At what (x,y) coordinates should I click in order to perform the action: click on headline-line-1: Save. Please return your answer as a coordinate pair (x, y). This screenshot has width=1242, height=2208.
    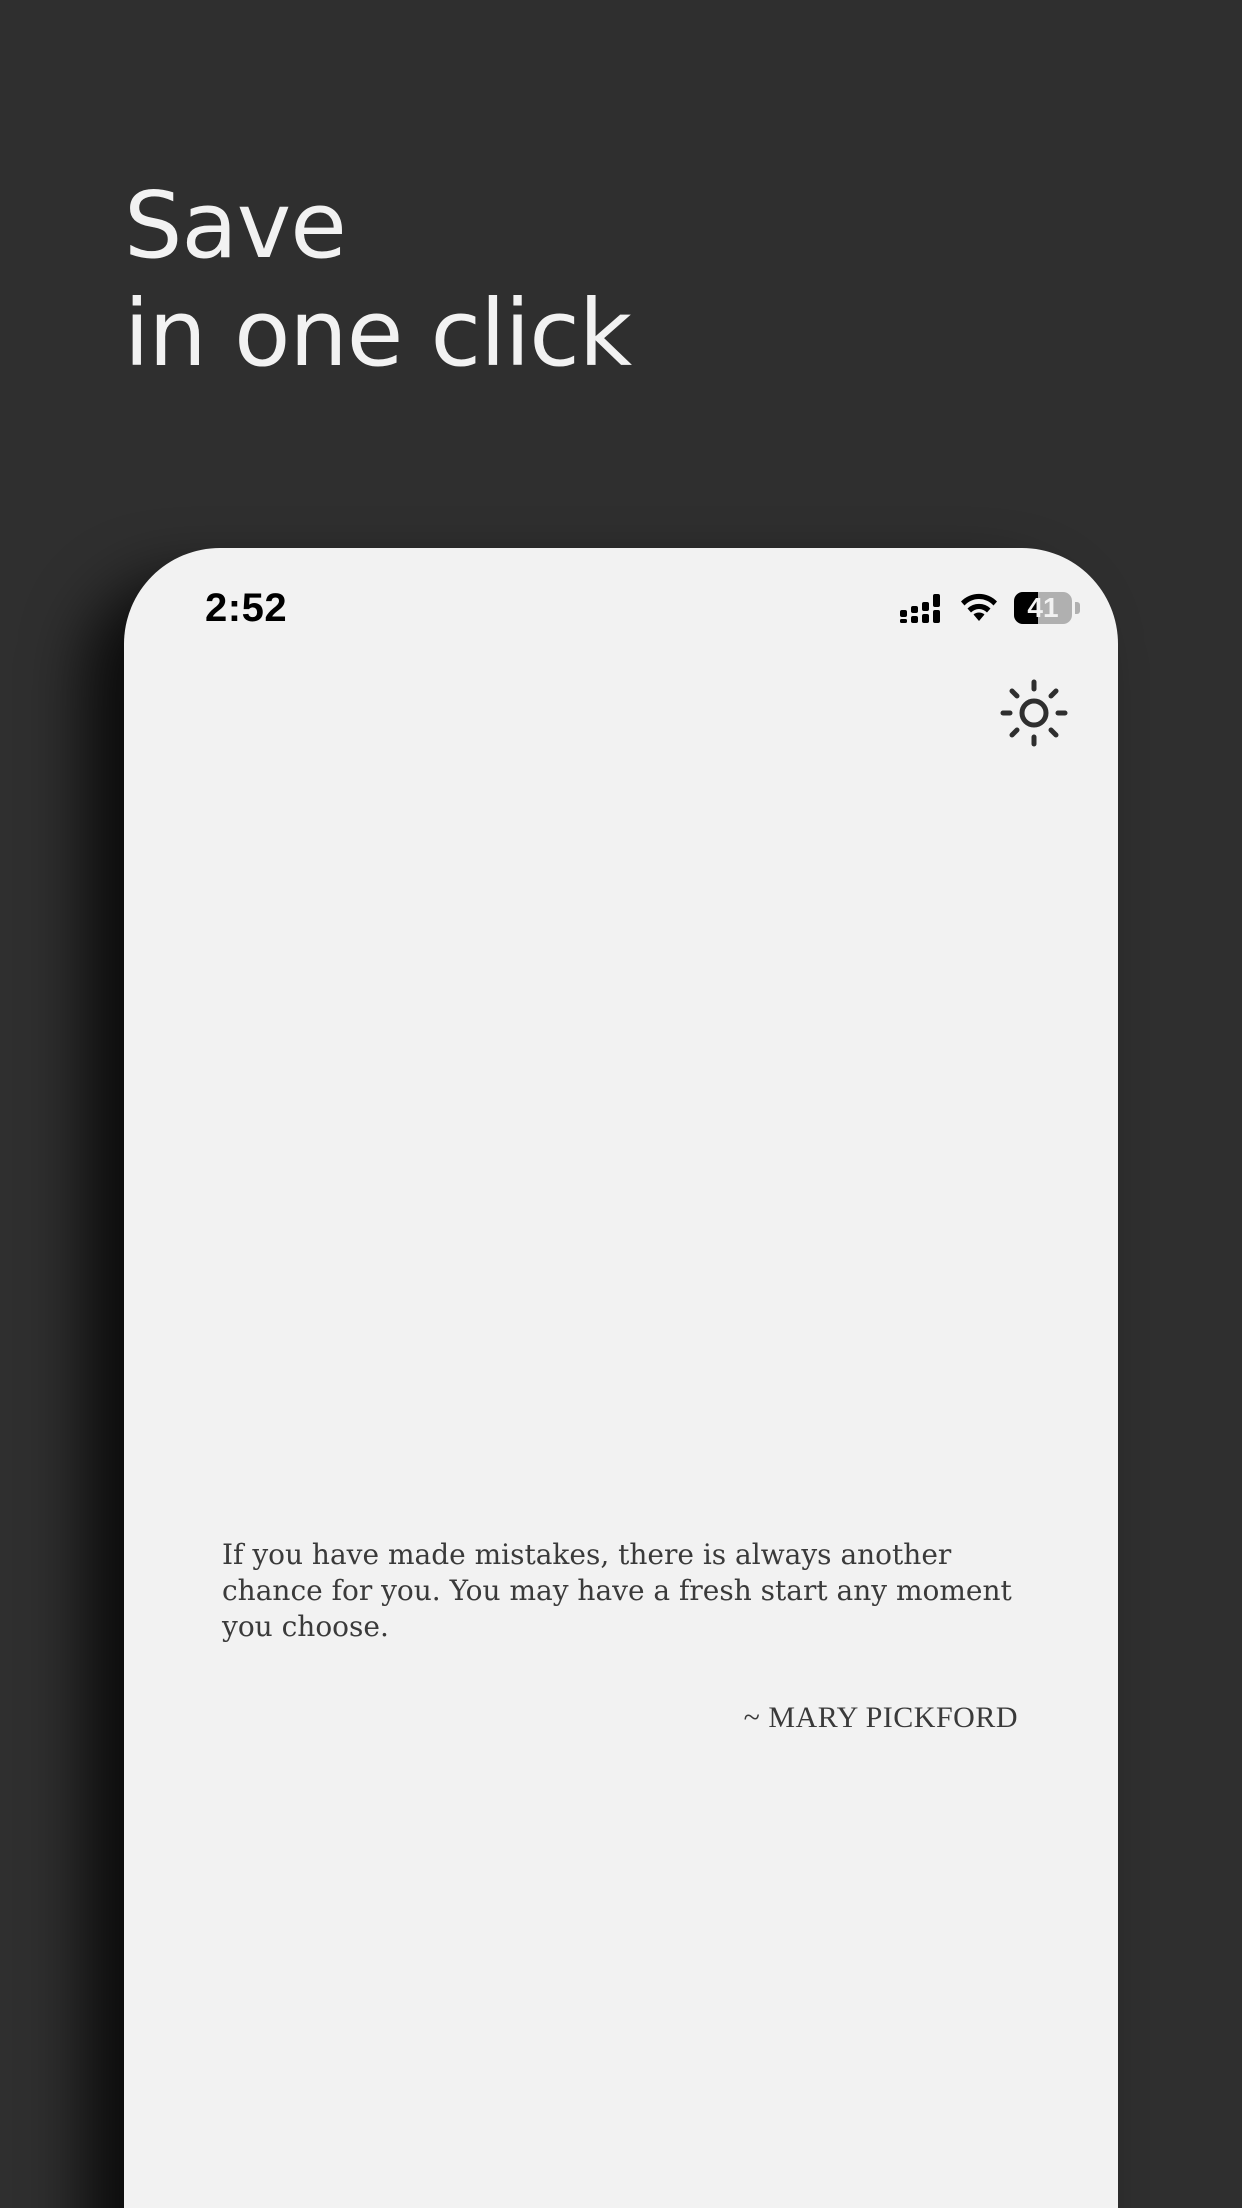
    Looking at the image, I should click on (235, 225).